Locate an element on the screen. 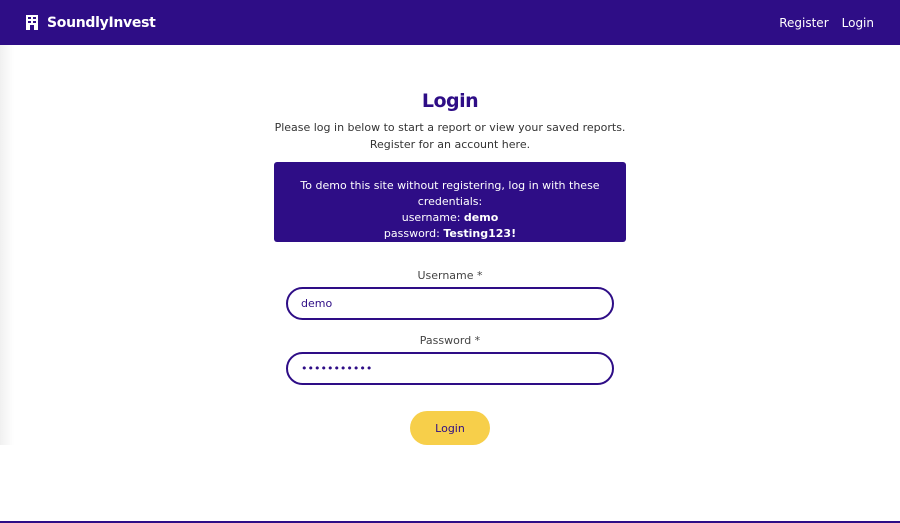 This screenshot has width=900, height=523. nav-links: Register Login is located at coordinates (826, 23).